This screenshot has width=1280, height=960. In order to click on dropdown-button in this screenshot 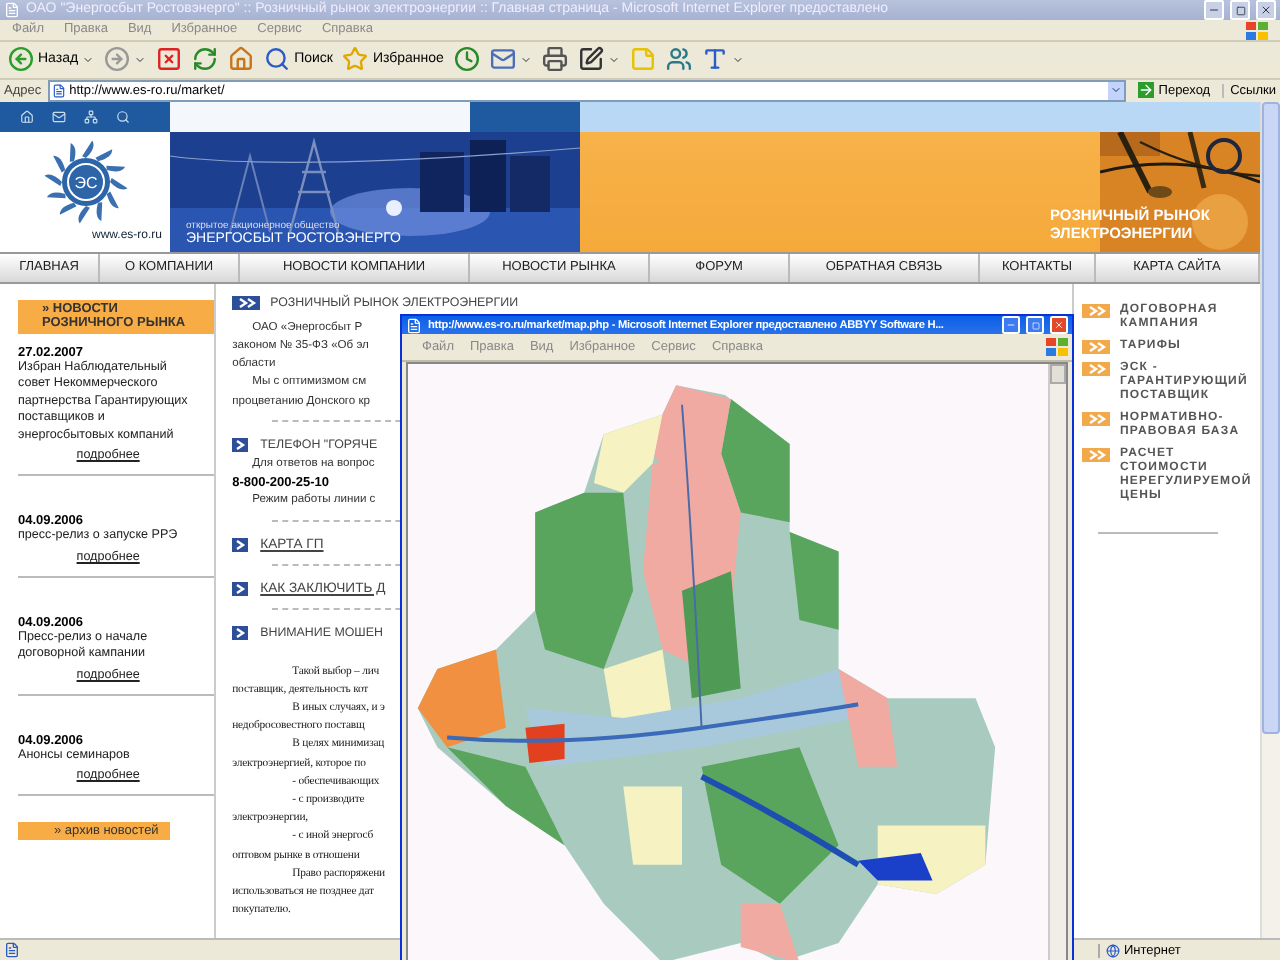, I will do `click(1116, 90)`.